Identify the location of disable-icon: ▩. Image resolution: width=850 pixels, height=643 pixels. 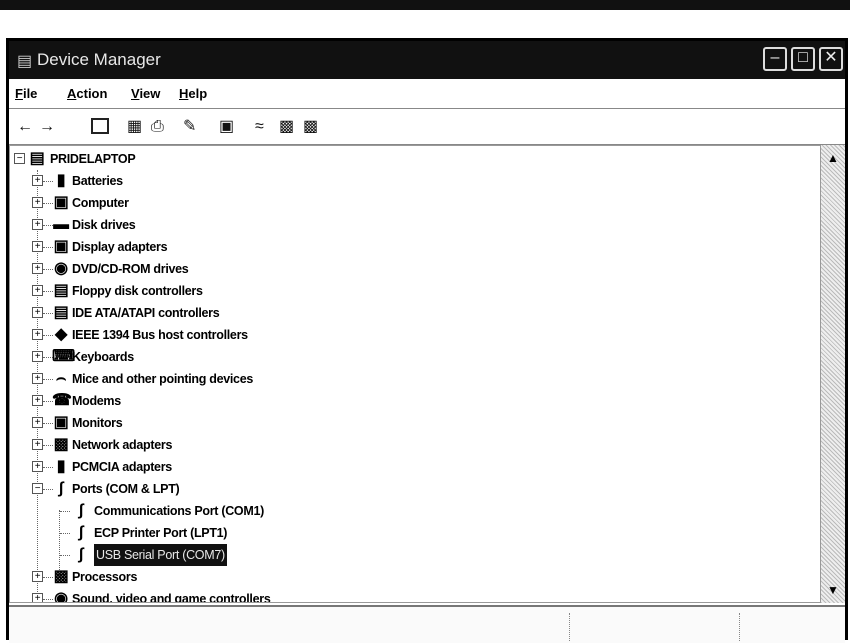
(286, 127).